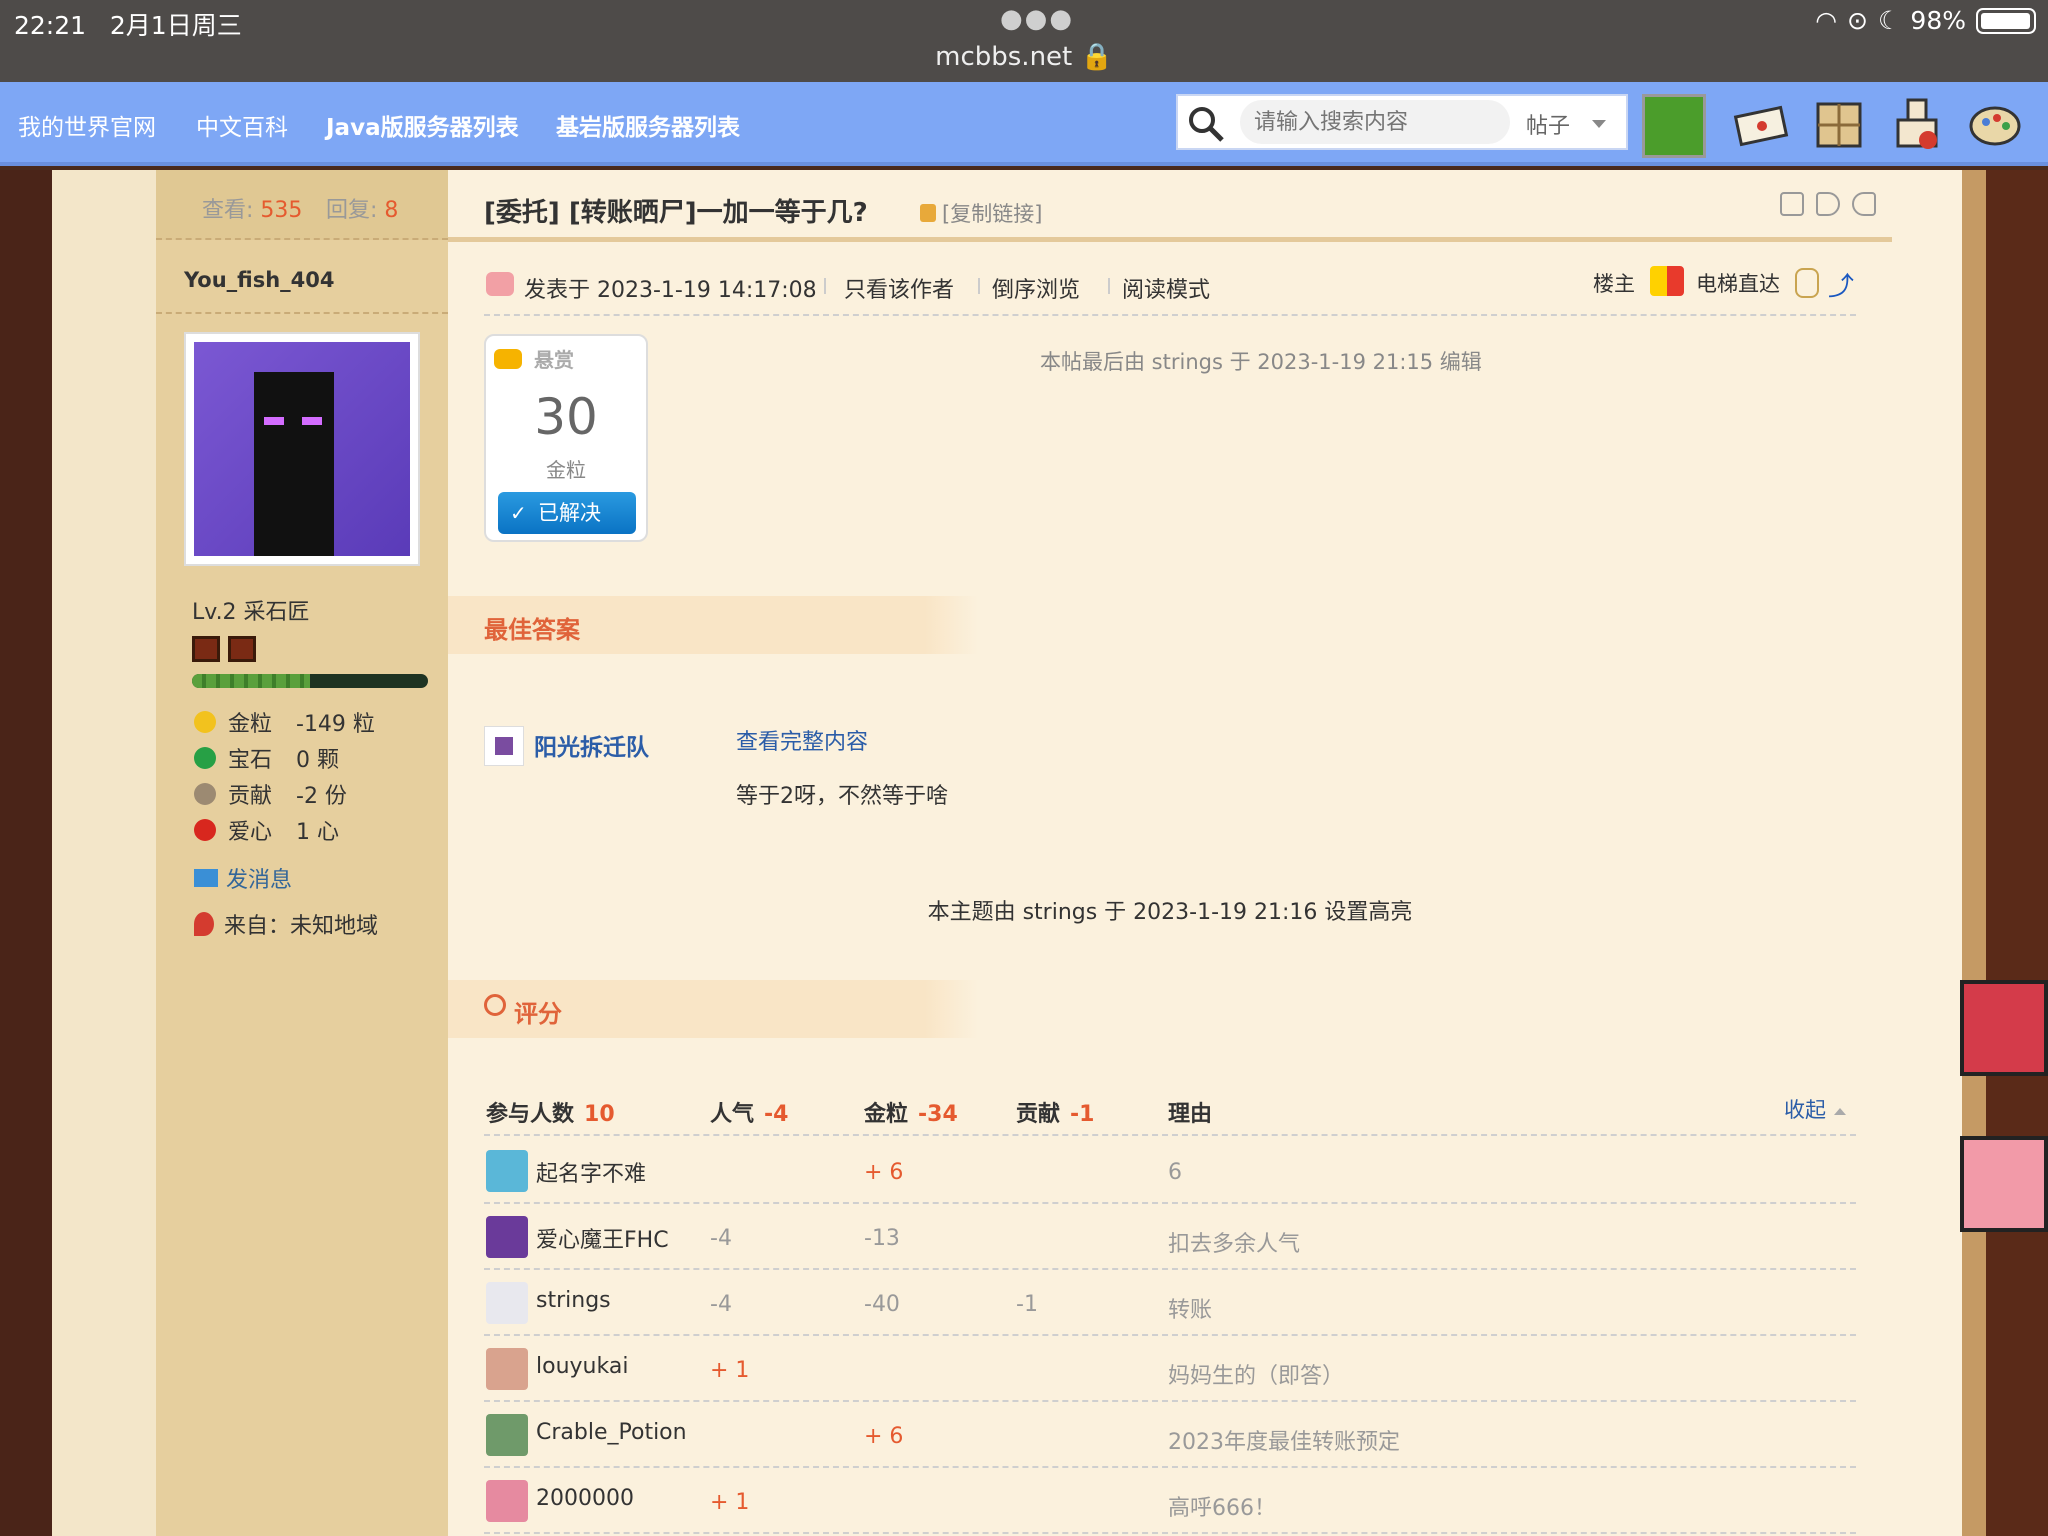 This screenshot has height=1536, width=2048. Describe the element at coordinates (1170, 1171) in the screenshot. I see `rating-row: 起名字不难 + 6 6` at that location.